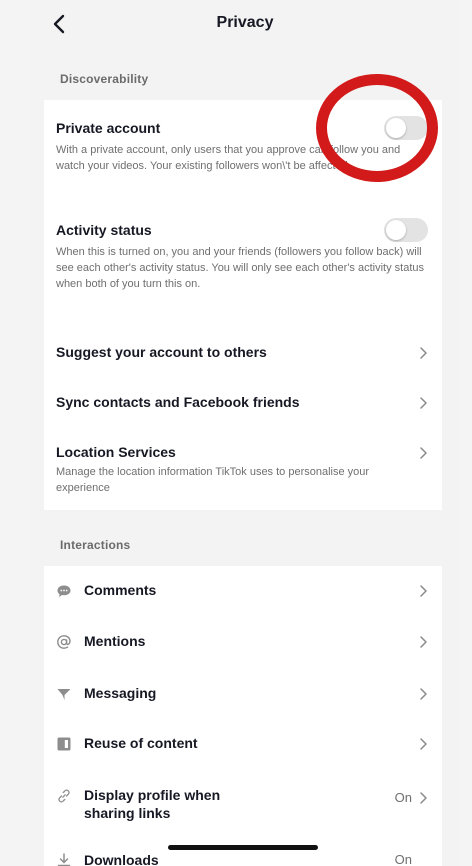  Describe the element at coordinates (115, 641) in the screenshot. I see `mentions-title: Mentions` at that location.